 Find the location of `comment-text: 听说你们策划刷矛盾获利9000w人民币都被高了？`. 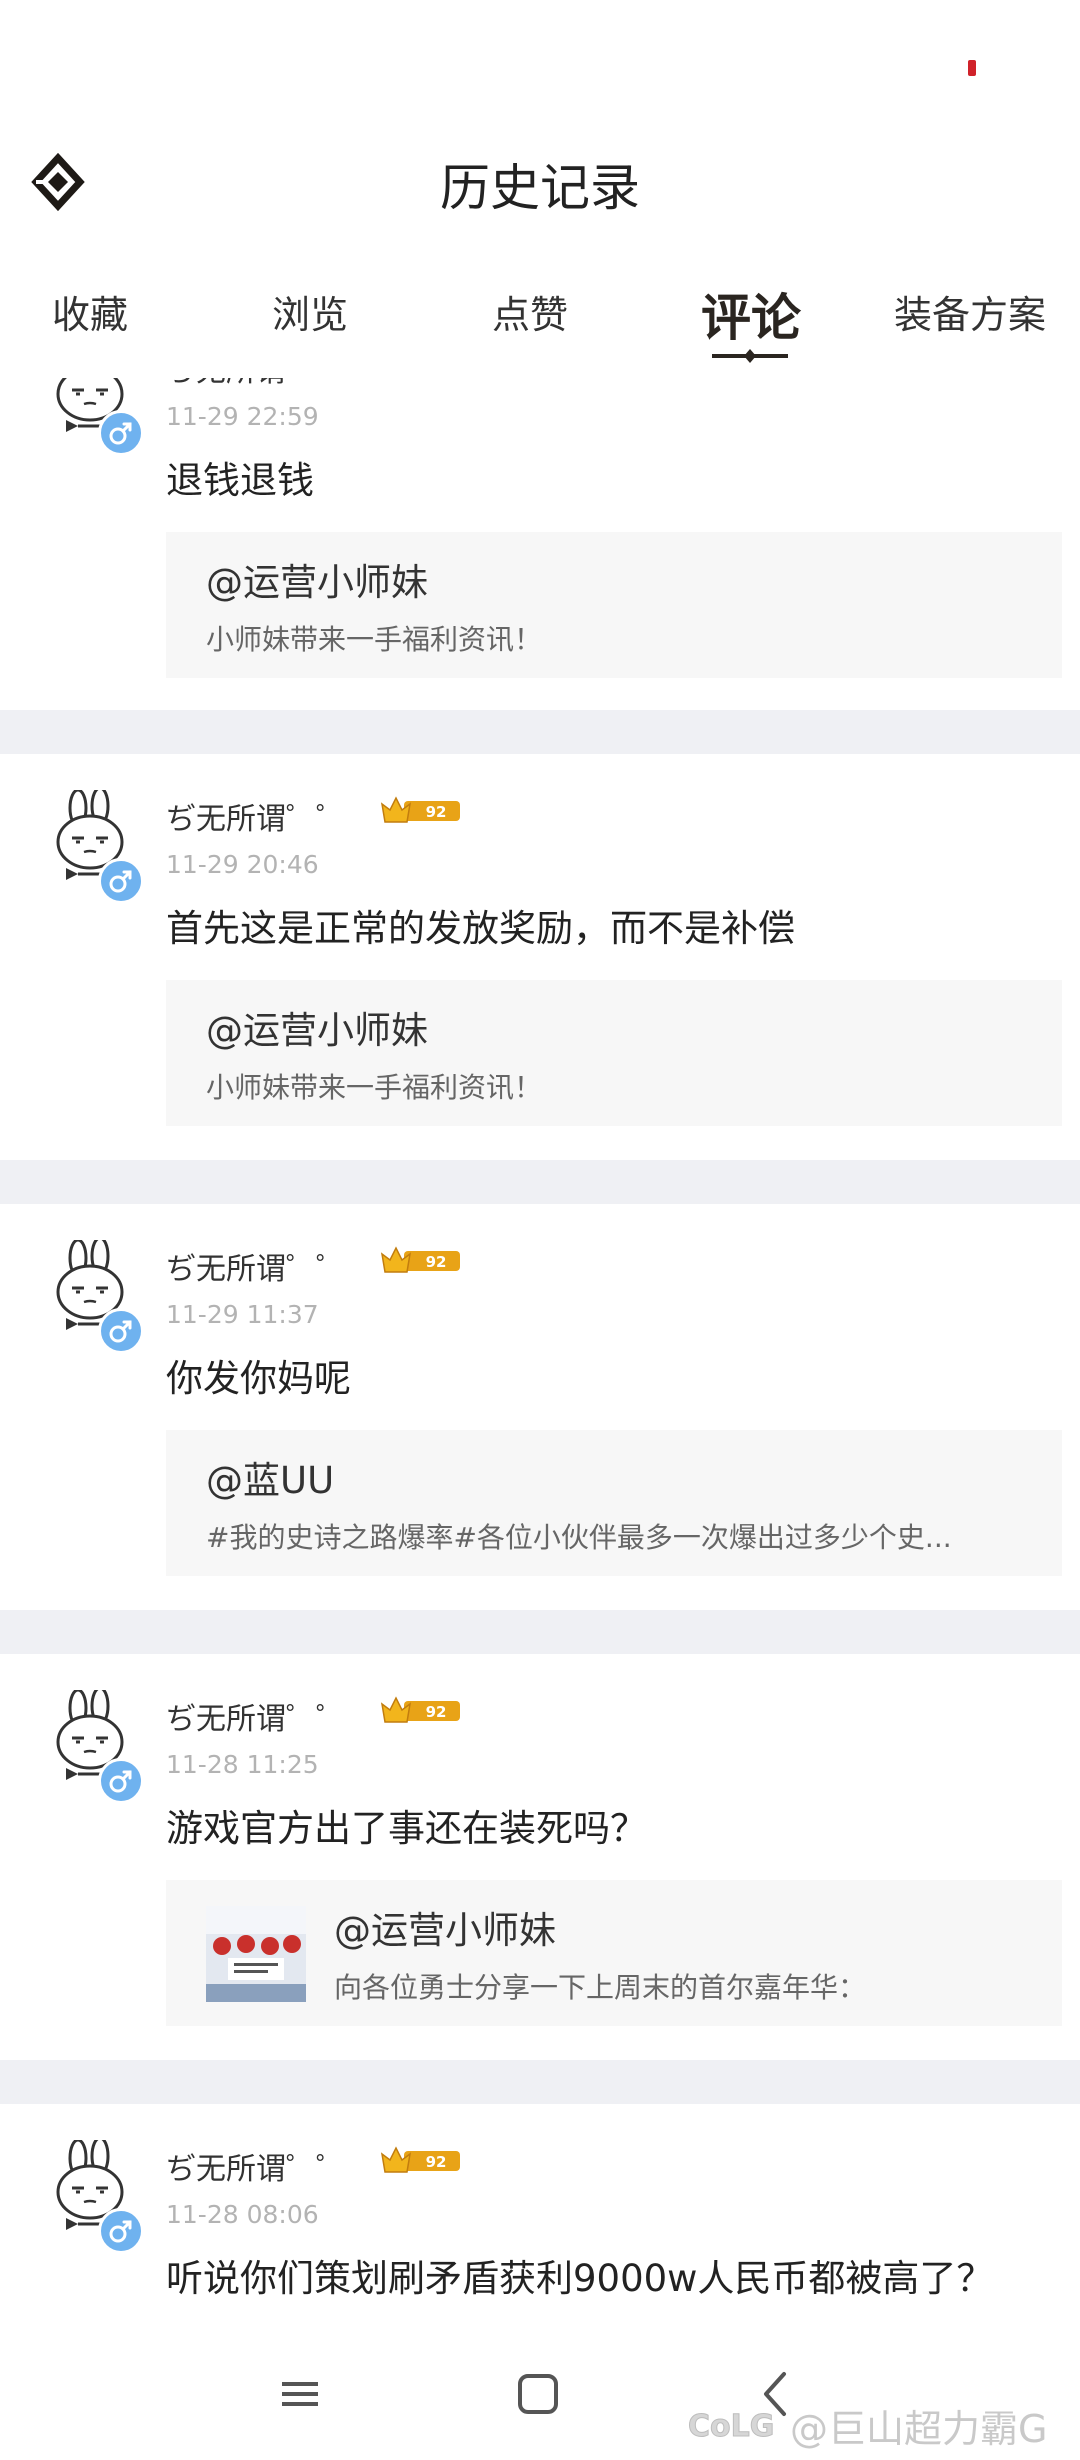

comment-text: 听说你们策划刷矛盾获利9000w人民币都被高了？ is located at coordinates (580, 2278).